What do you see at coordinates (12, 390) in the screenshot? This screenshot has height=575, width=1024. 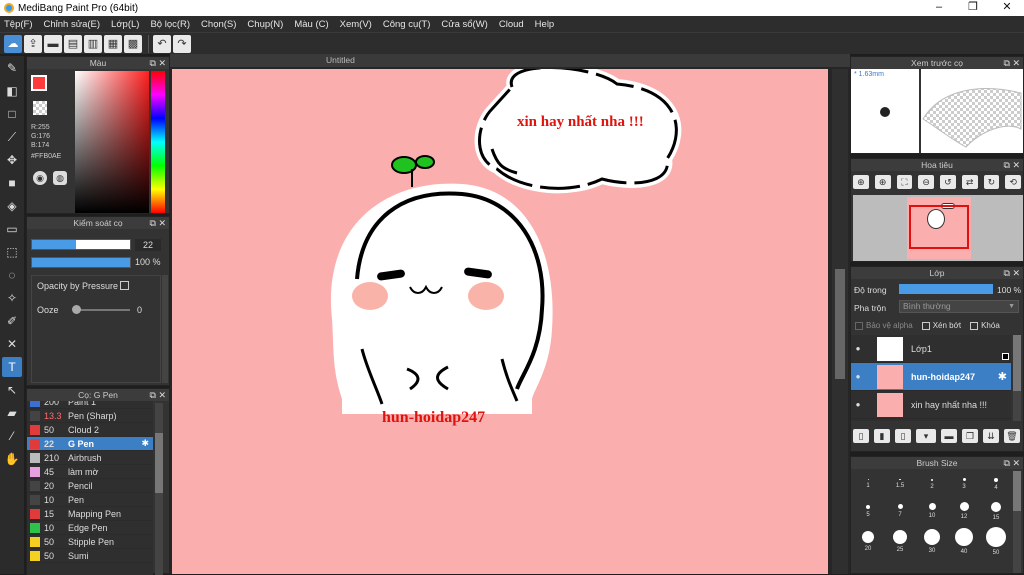 I see `operation-tool-icon: ↖` at bounding box center [12, 390].